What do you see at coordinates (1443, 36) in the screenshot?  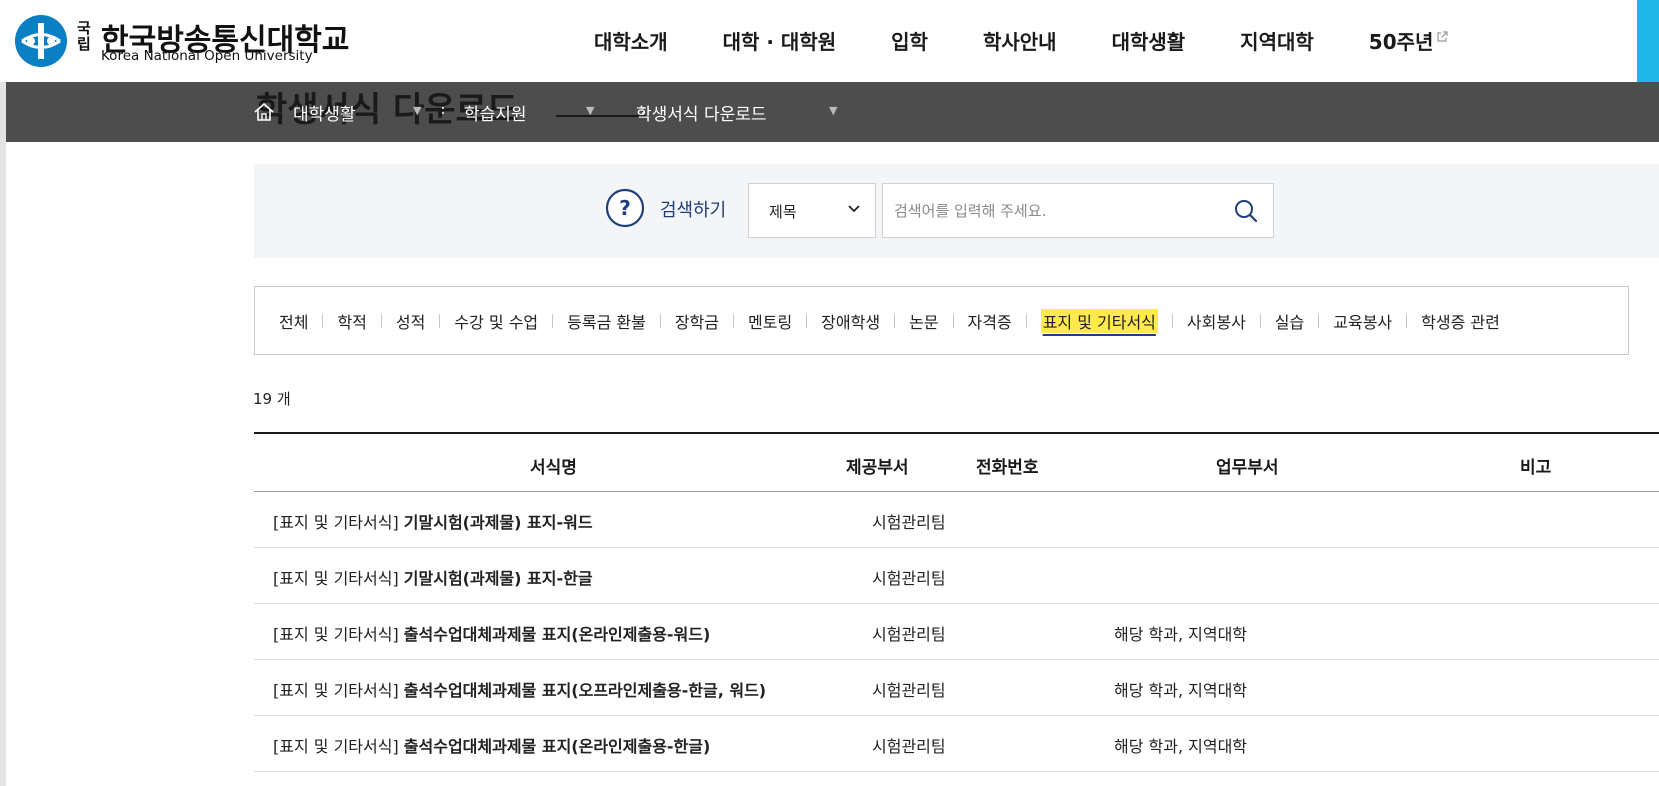 I see `external-link-icon` at bounding box center [1443, 36].